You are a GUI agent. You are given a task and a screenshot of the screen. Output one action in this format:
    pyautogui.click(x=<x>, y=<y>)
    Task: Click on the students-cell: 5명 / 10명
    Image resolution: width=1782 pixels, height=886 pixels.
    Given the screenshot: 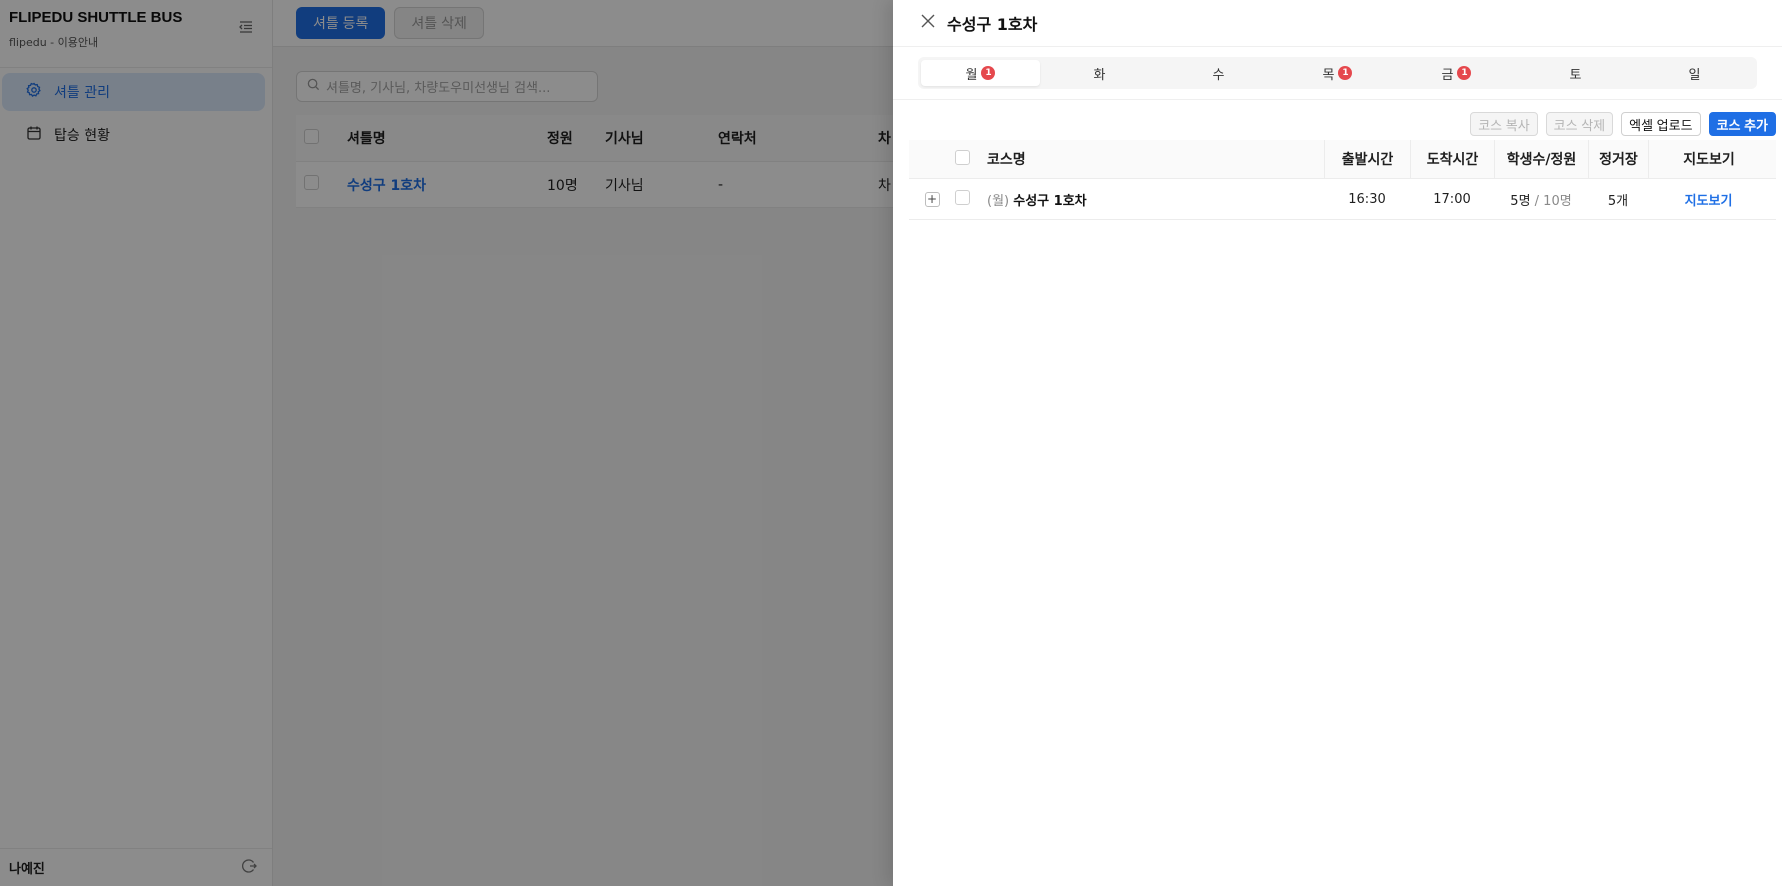 What is the action you would take?
    pyautogui.click(x=1541, y=199)
    